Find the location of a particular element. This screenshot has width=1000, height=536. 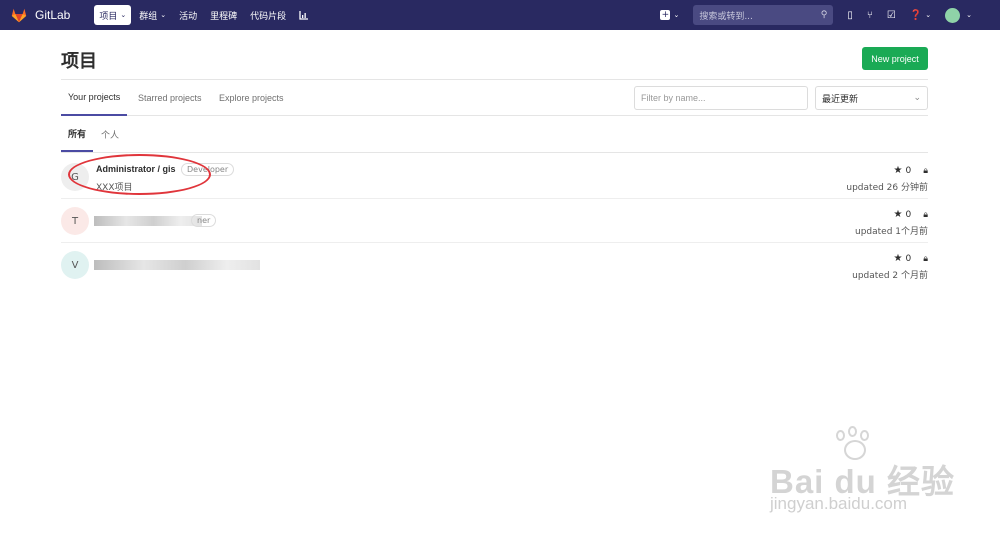

user-avatar is located at coordinates (953, 15).